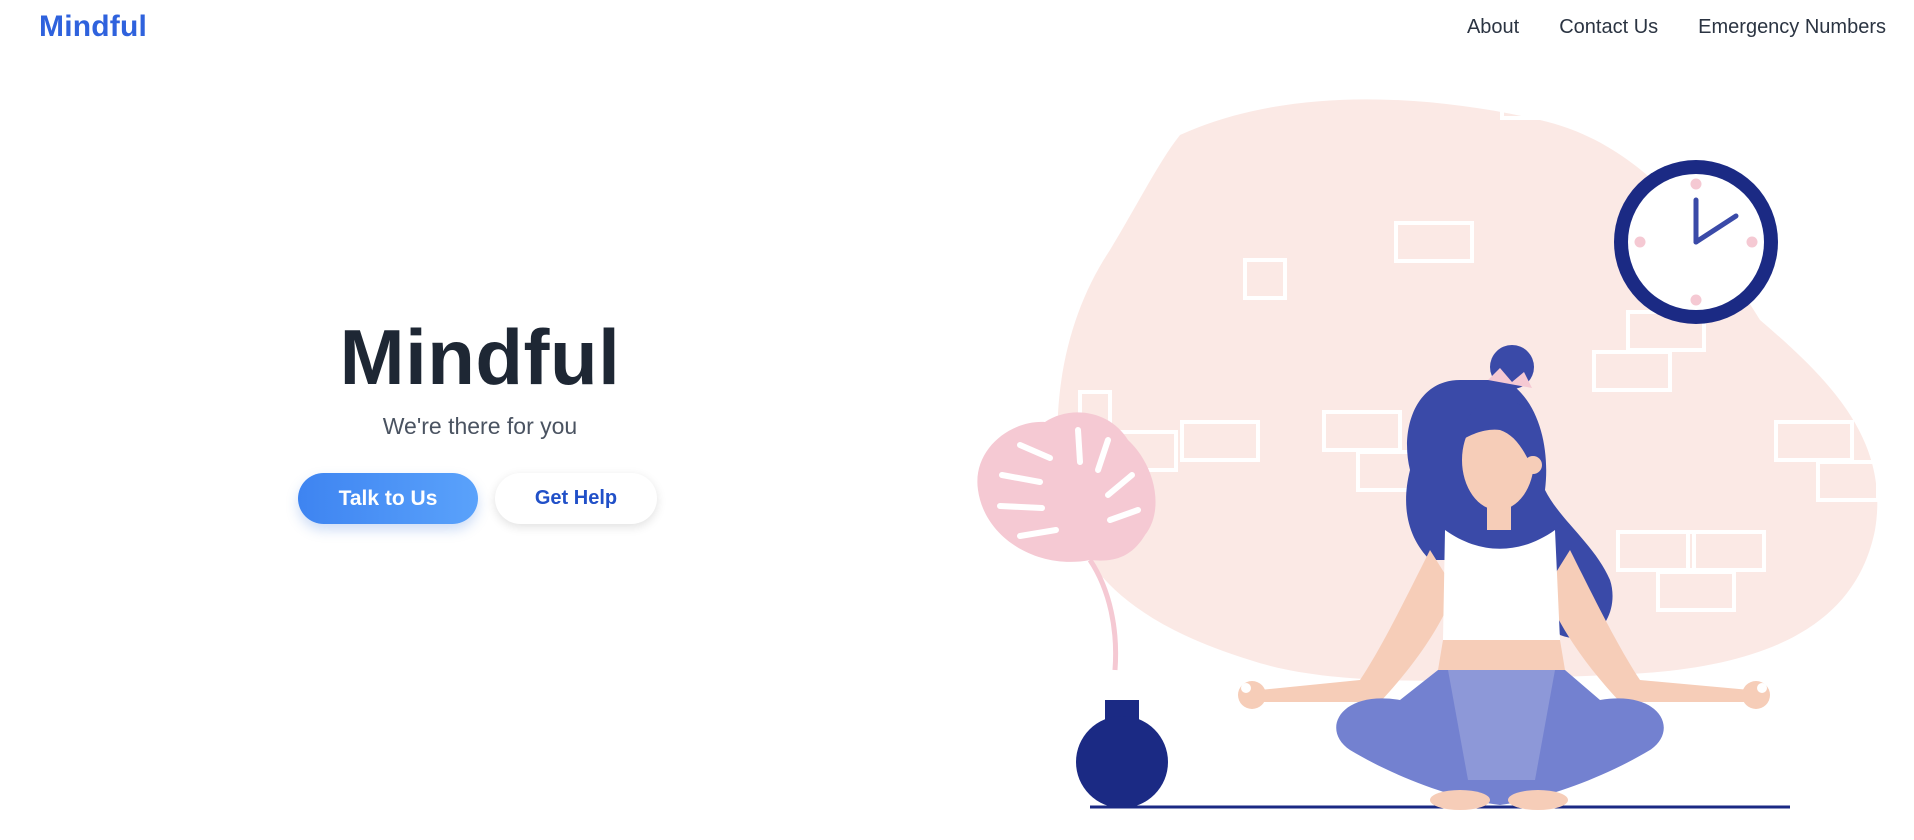  I want to click on hero-subtitle: We're there for you, so click(480, 426).